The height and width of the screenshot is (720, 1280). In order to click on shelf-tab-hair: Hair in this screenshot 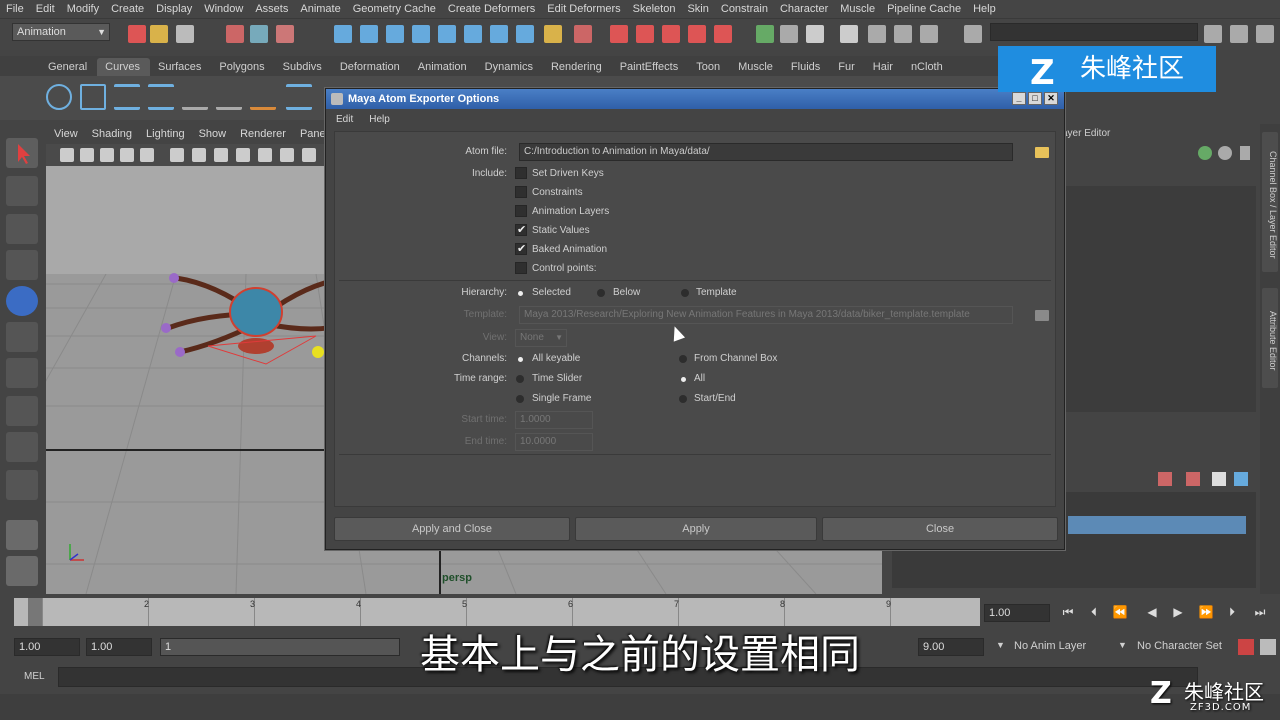, I will do `click(884, 67)`.